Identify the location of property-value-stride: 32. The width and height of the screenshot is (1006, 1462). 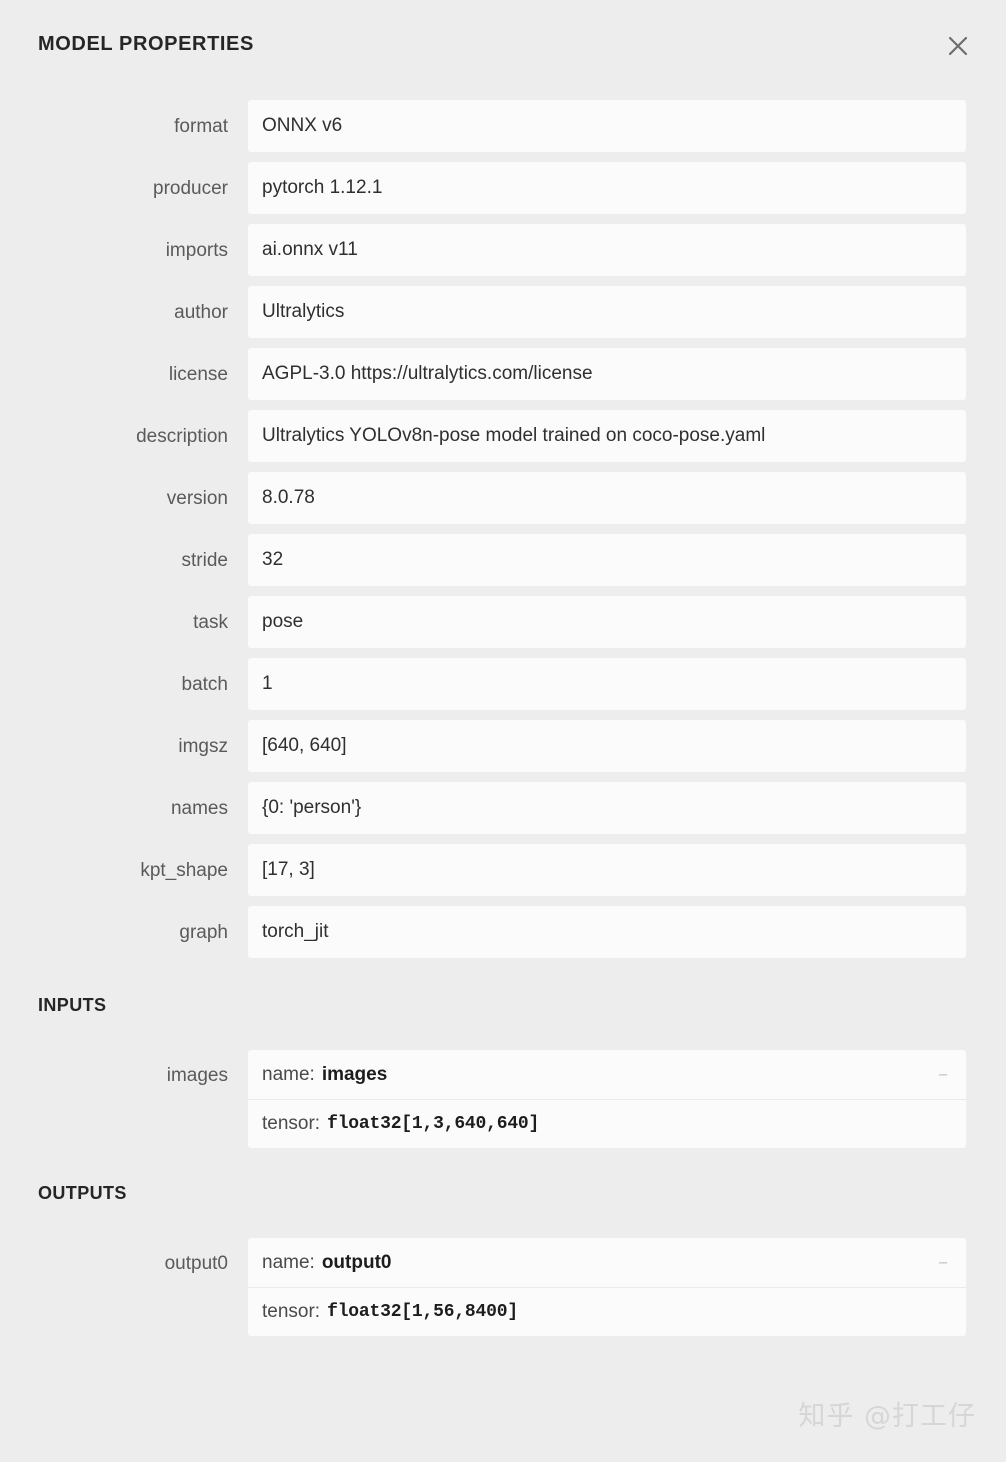
(607, 560).